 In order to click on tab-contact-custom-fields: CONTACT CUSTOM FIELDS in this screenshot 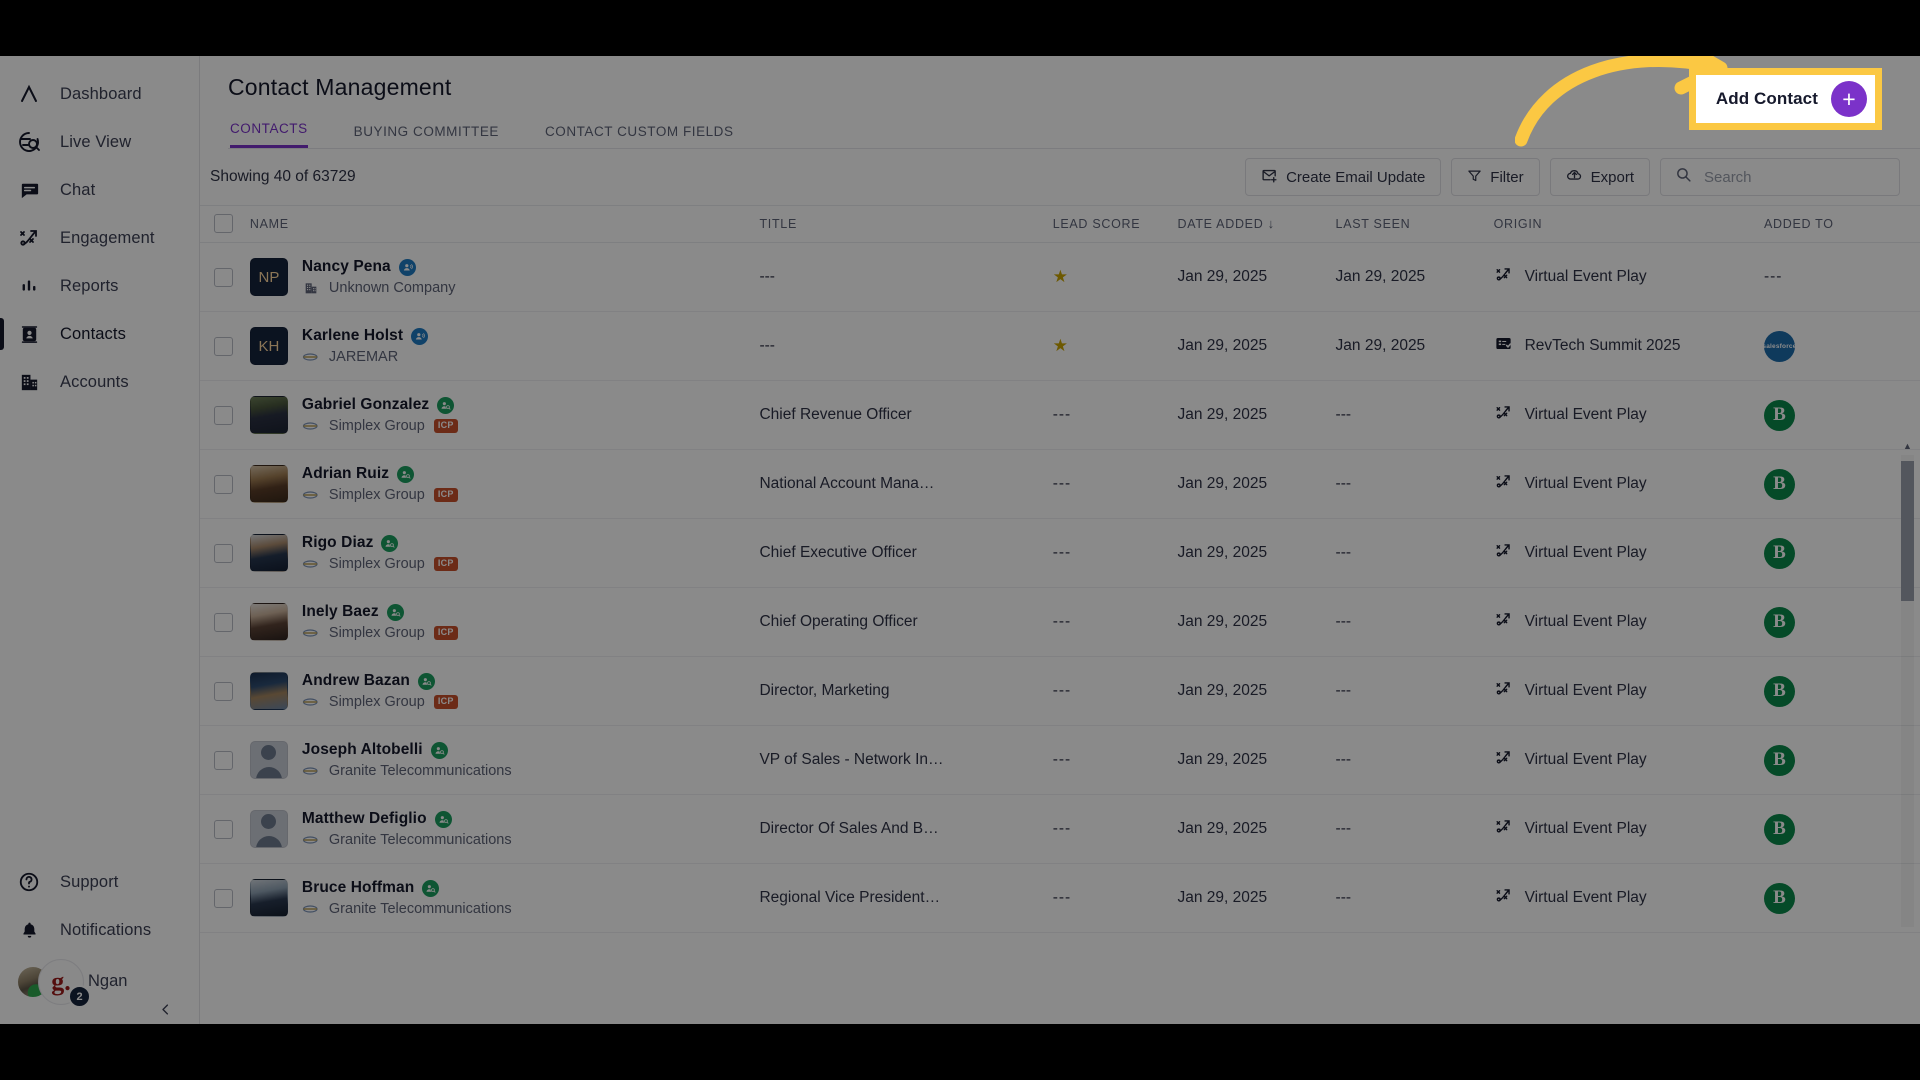, I will do `click(639, 136)`.